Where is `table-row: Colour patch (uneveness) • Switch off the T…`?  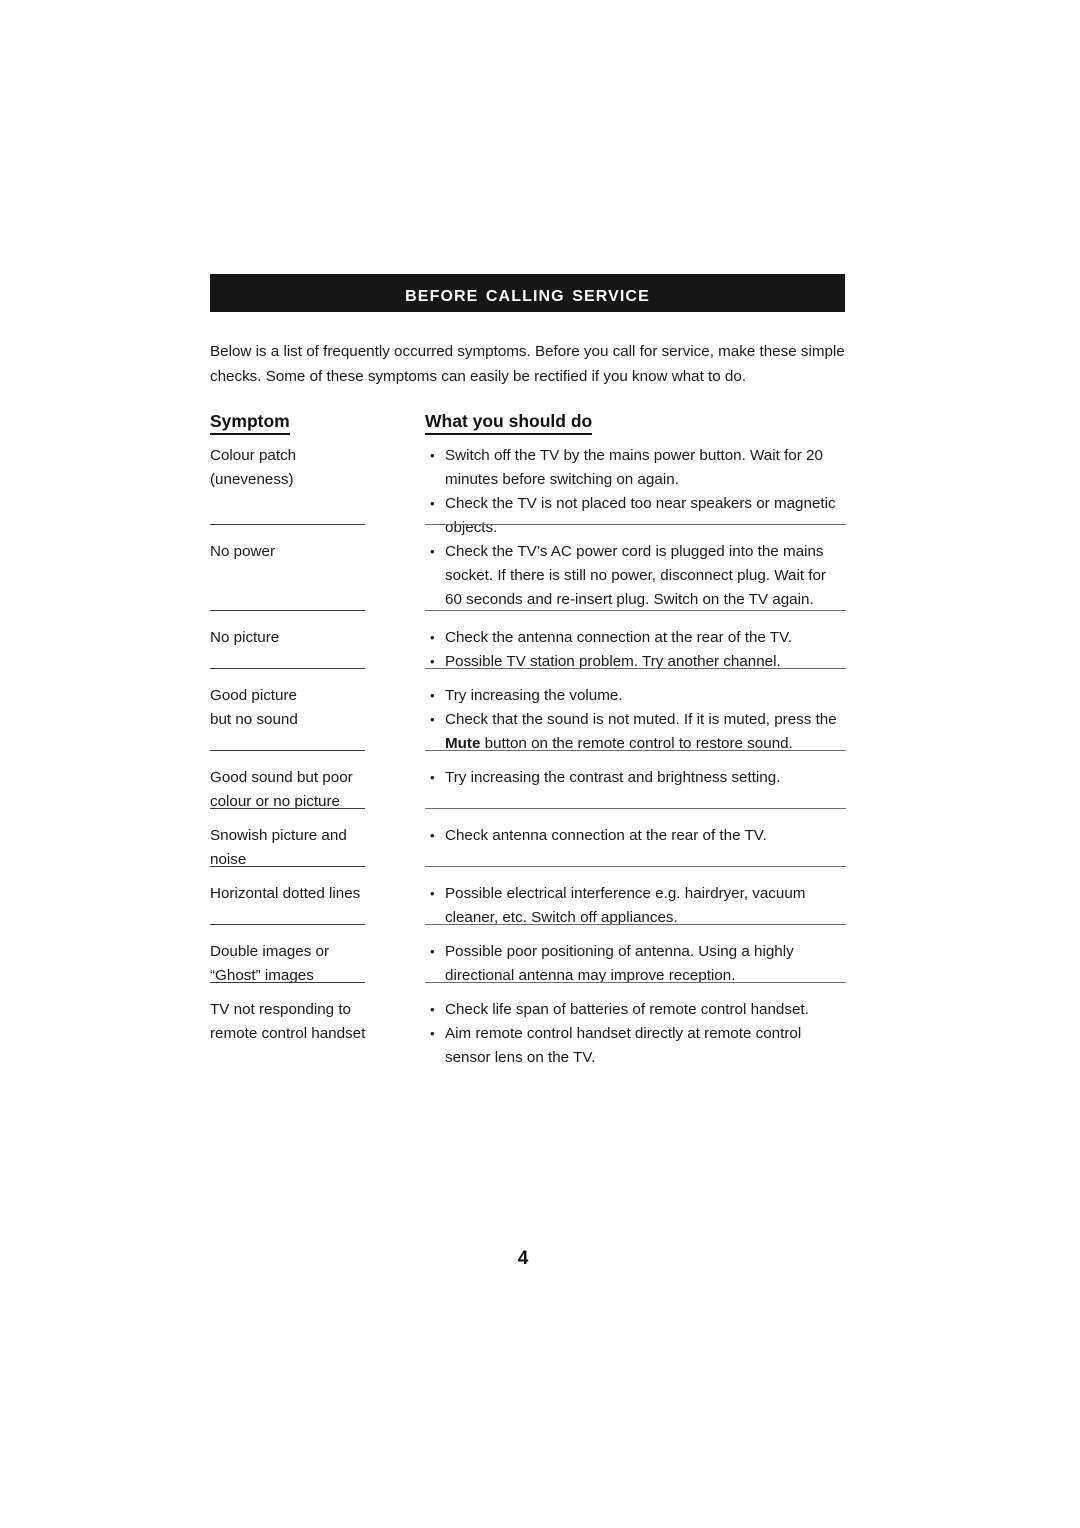
table-row: Colour patch (uneveness) • Switch off the T… is located at coordinates (528, 492).